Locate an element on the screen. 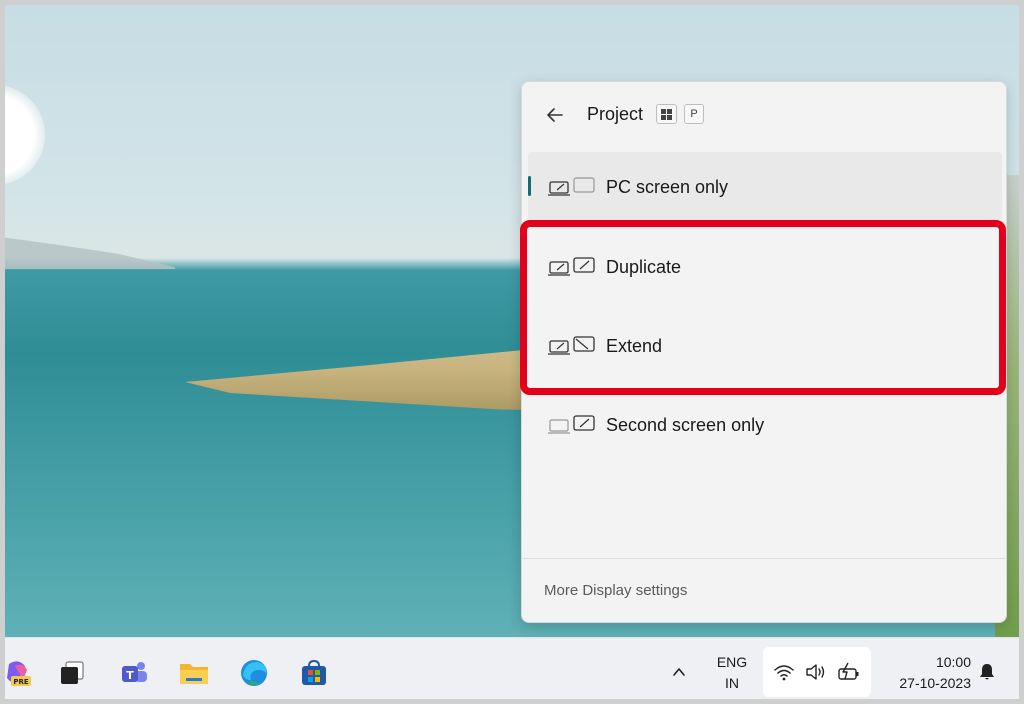 Image resolution: width=1024 pixels, height=704 pixels. language-line1: ENG is located at coordinates (732, 662).